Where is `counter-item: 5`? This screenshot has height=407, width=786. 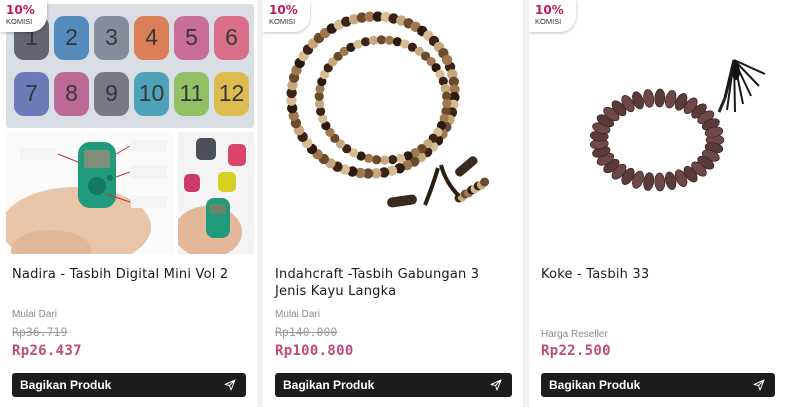 counter-item: 5 is located at coordinates (191, 38).